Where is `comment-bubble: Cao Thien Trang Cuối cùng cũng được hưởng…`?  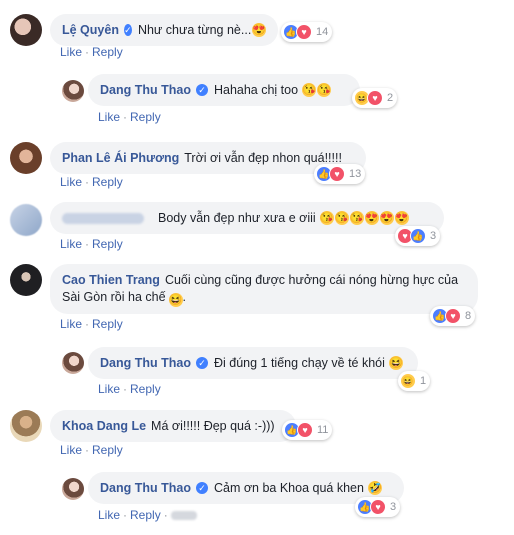 comment-bubble: Cao Thien Trang Cuối cùng cũng được hưởng… is located at coordinates (264, 289).